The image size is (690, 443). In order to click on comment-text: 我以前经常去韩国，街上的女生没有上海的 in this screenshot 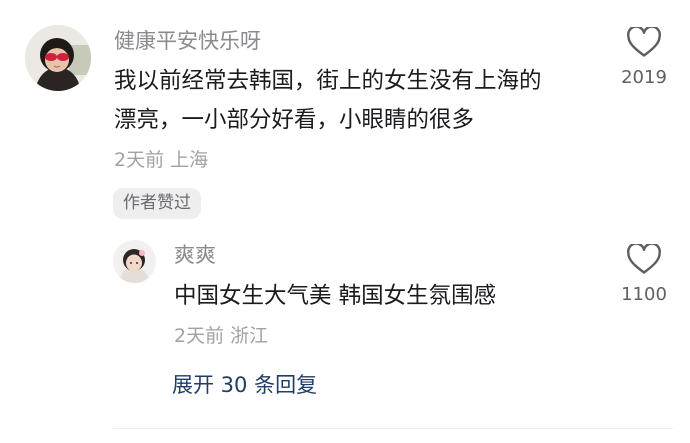, I will do `click(328, 81)`.